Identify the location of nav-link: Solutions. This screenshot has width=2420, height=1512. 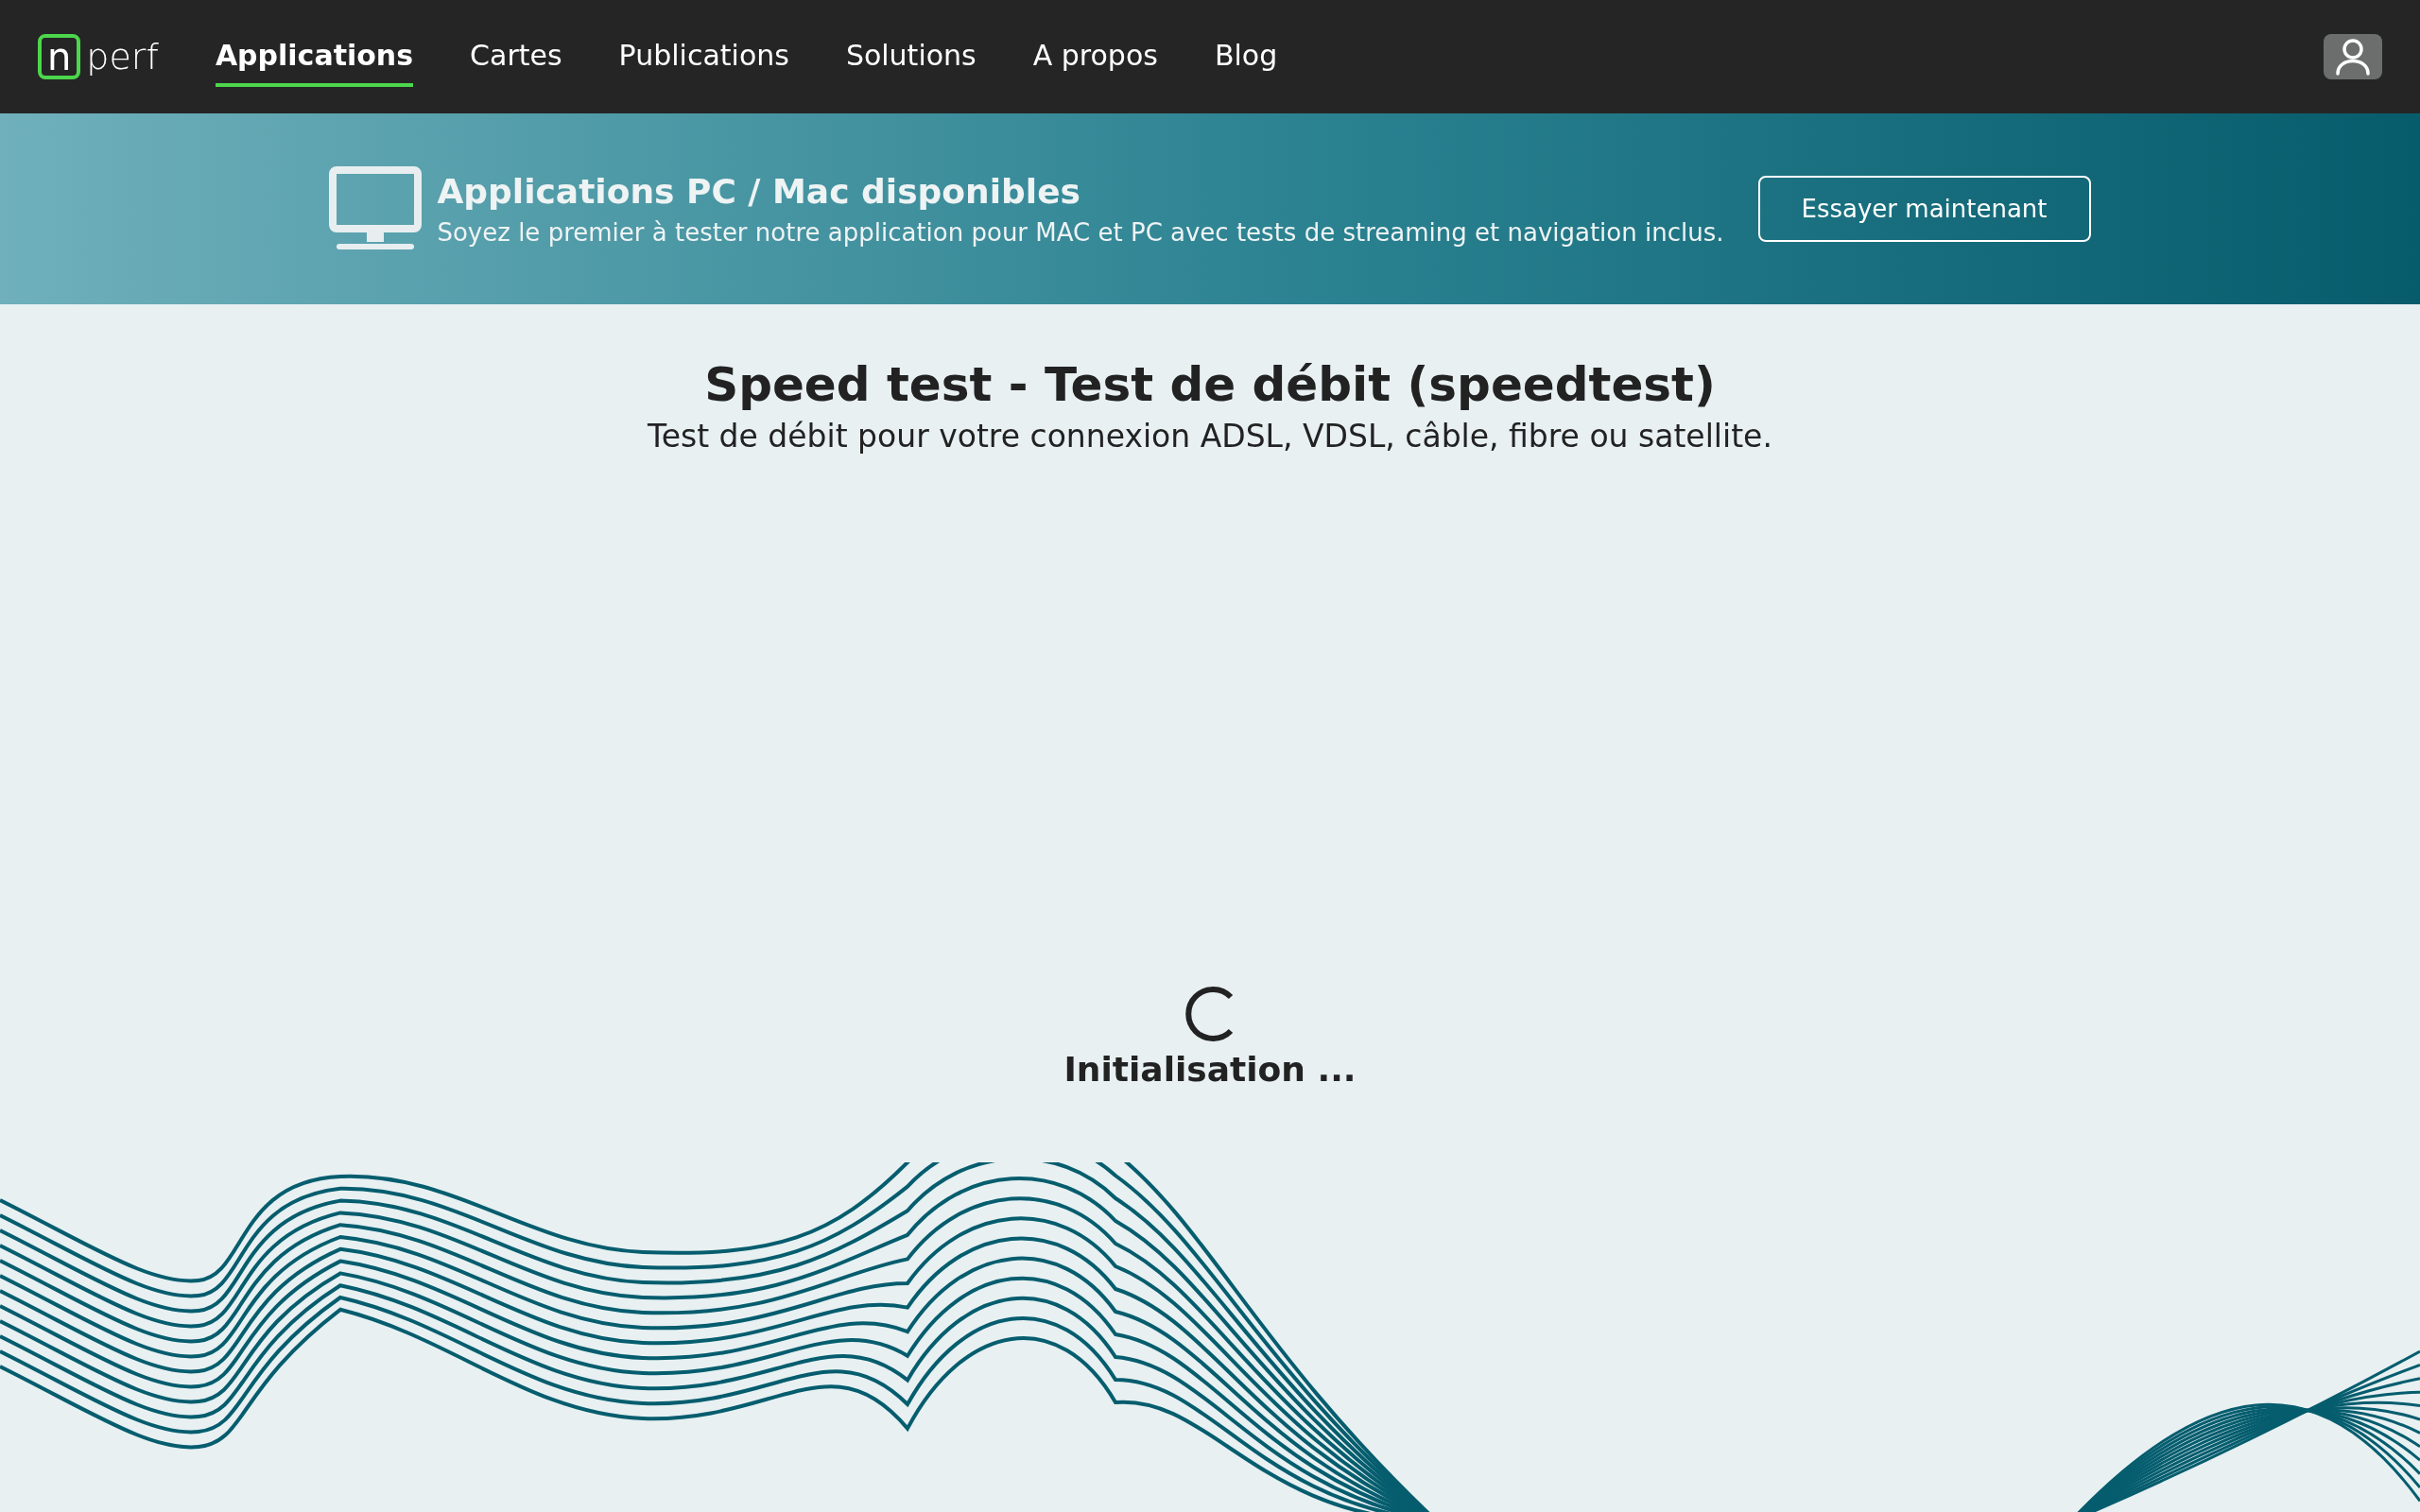
(911, 56).